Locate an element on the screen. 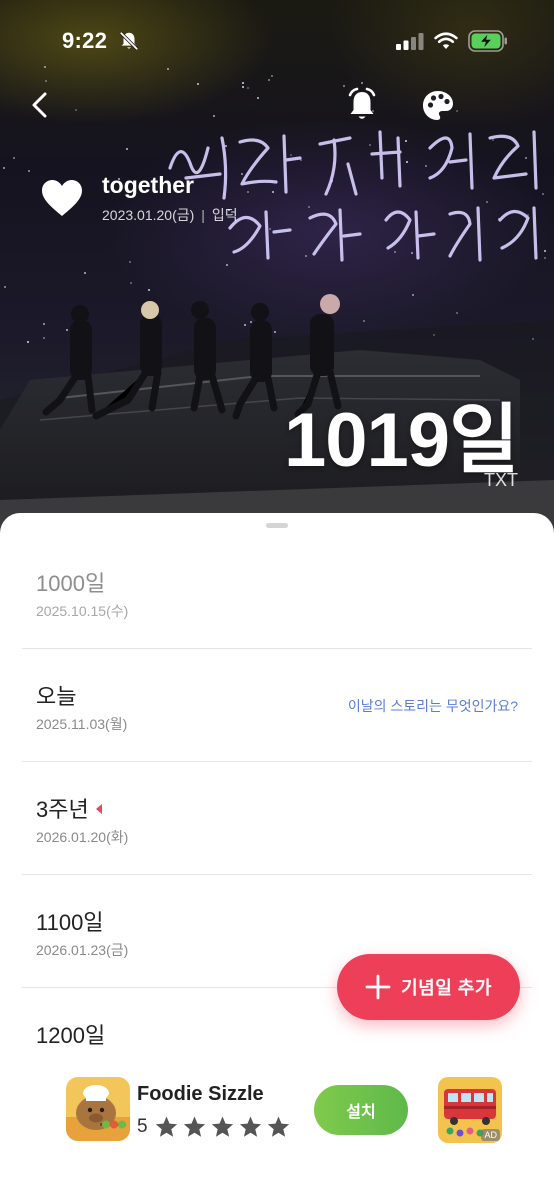 This screenshot has height=1200, width=554. ad-rating-value: 5 is located at coordinates (142, 1126).